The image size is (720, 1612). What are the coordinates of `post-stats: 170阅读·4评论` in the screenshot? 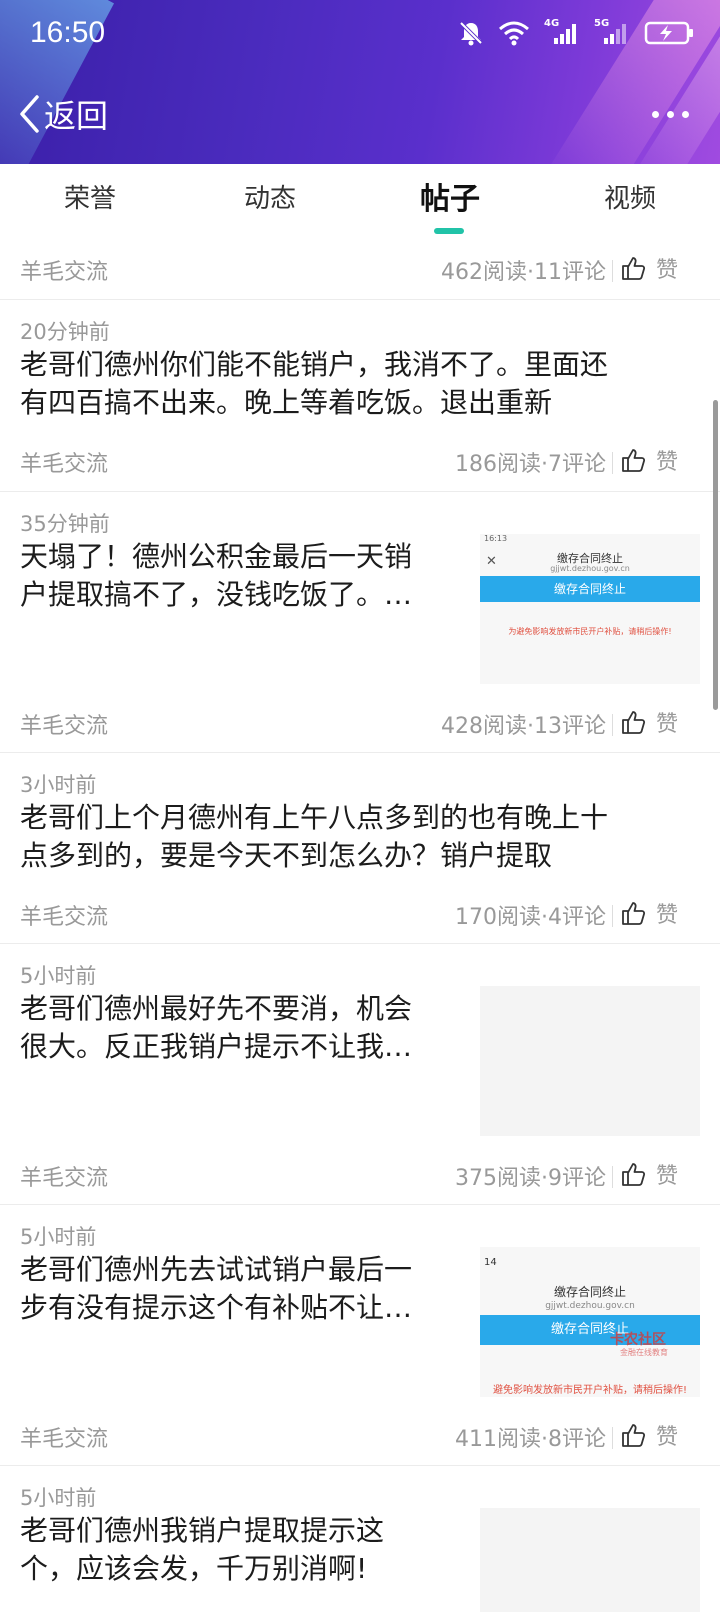 It's located at (530, 917).